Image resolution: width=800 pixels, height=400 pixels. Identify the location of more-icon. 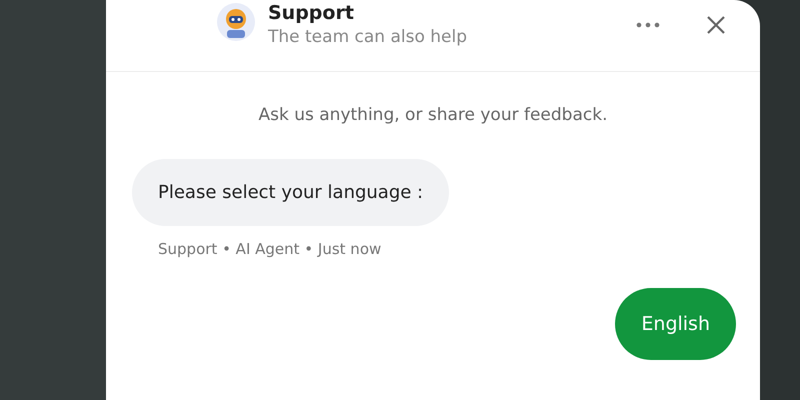
(648, 25).